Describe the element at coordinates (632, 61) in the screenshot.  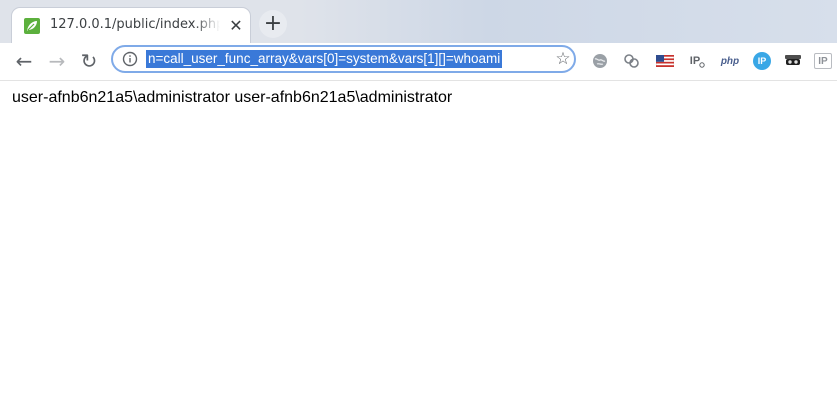
I see `link-icon` at that location.